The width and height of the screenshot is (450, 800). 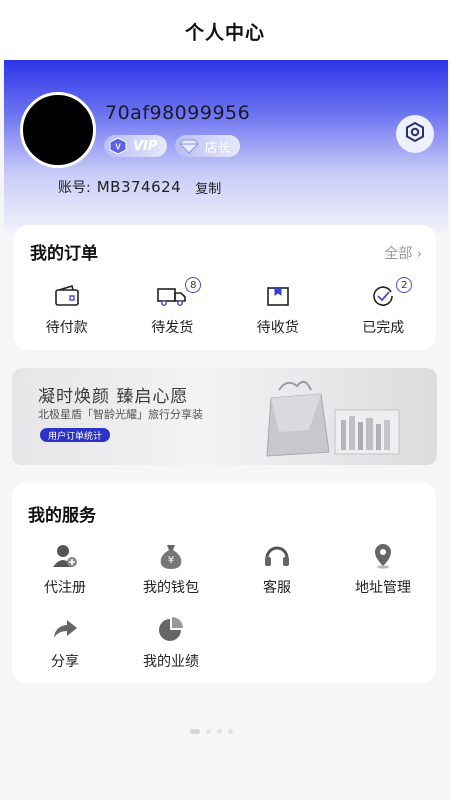 I want to click on account-value: MB374624, so click(x=139, y=187).